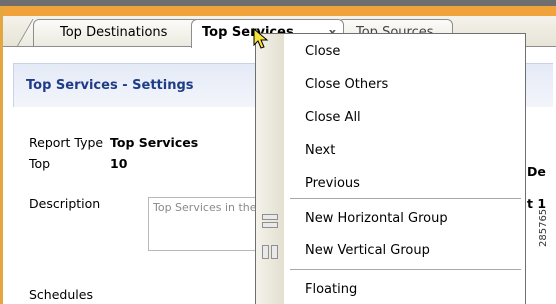  Describe the element at coordinates (261, 38) in the screenshot. I see `mouse-cursor-icon` at that location.